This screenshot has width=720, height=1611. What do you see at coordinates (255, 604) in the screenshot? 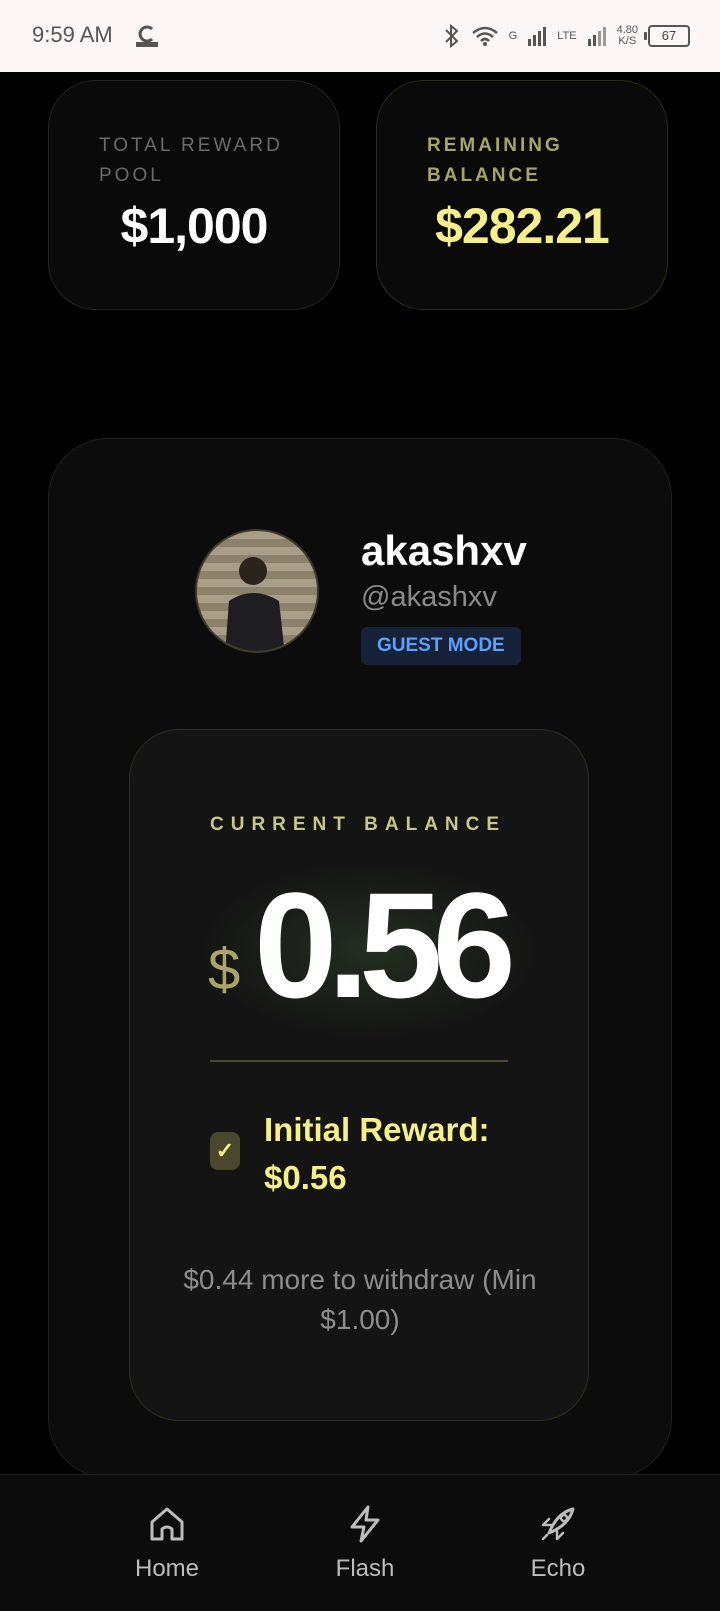
I see `avatar-person-icon` at bounding box center [255, 604].